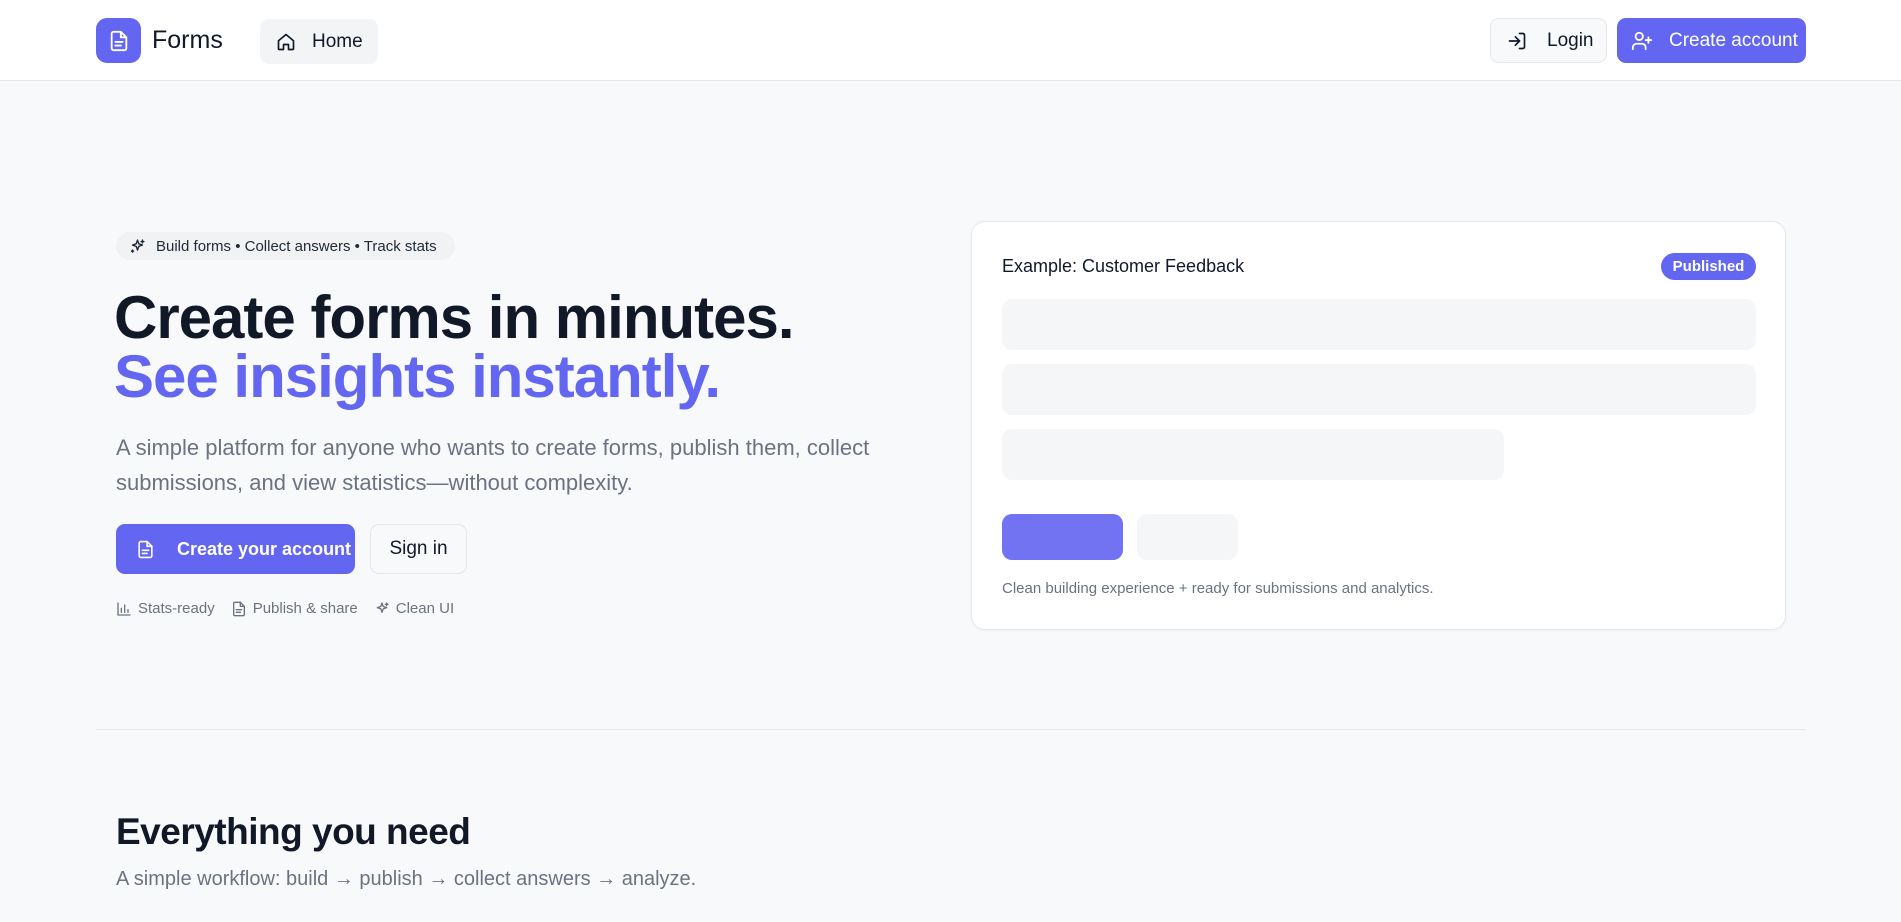  Describe the element at coordinates (337, 41) in the screenshot. I see `home-label: Home` at that location.